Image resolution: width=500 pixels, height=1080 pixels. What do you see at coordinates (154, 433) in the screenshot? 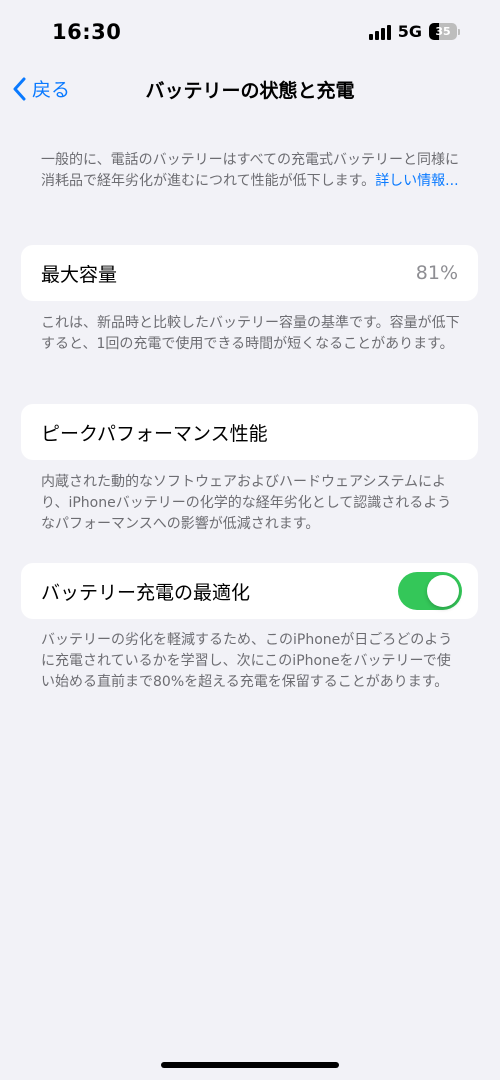
I see `peak-performance-label: ピークパフォーマンス性能` at bounding box center [154, 433].